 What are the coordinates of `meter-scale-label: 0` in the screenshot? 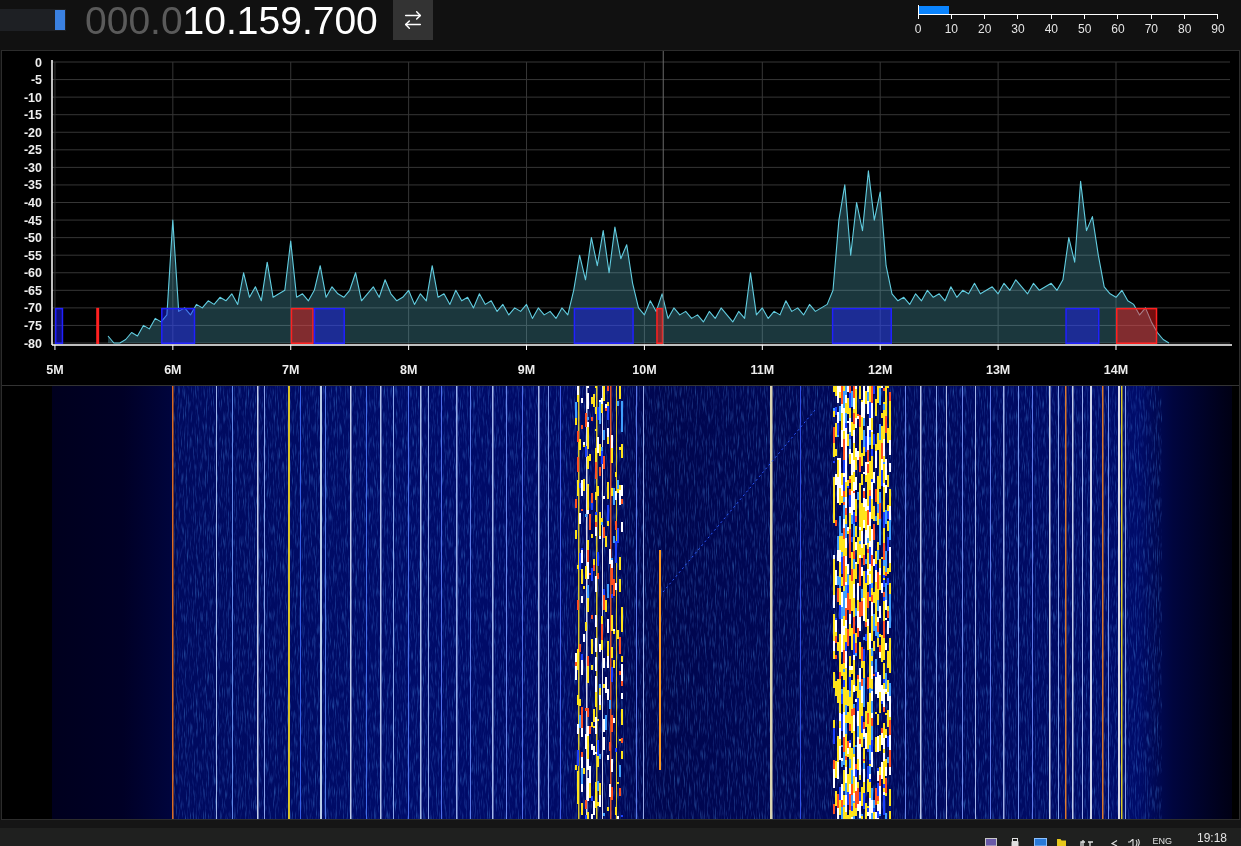 It's located at (918, 29).